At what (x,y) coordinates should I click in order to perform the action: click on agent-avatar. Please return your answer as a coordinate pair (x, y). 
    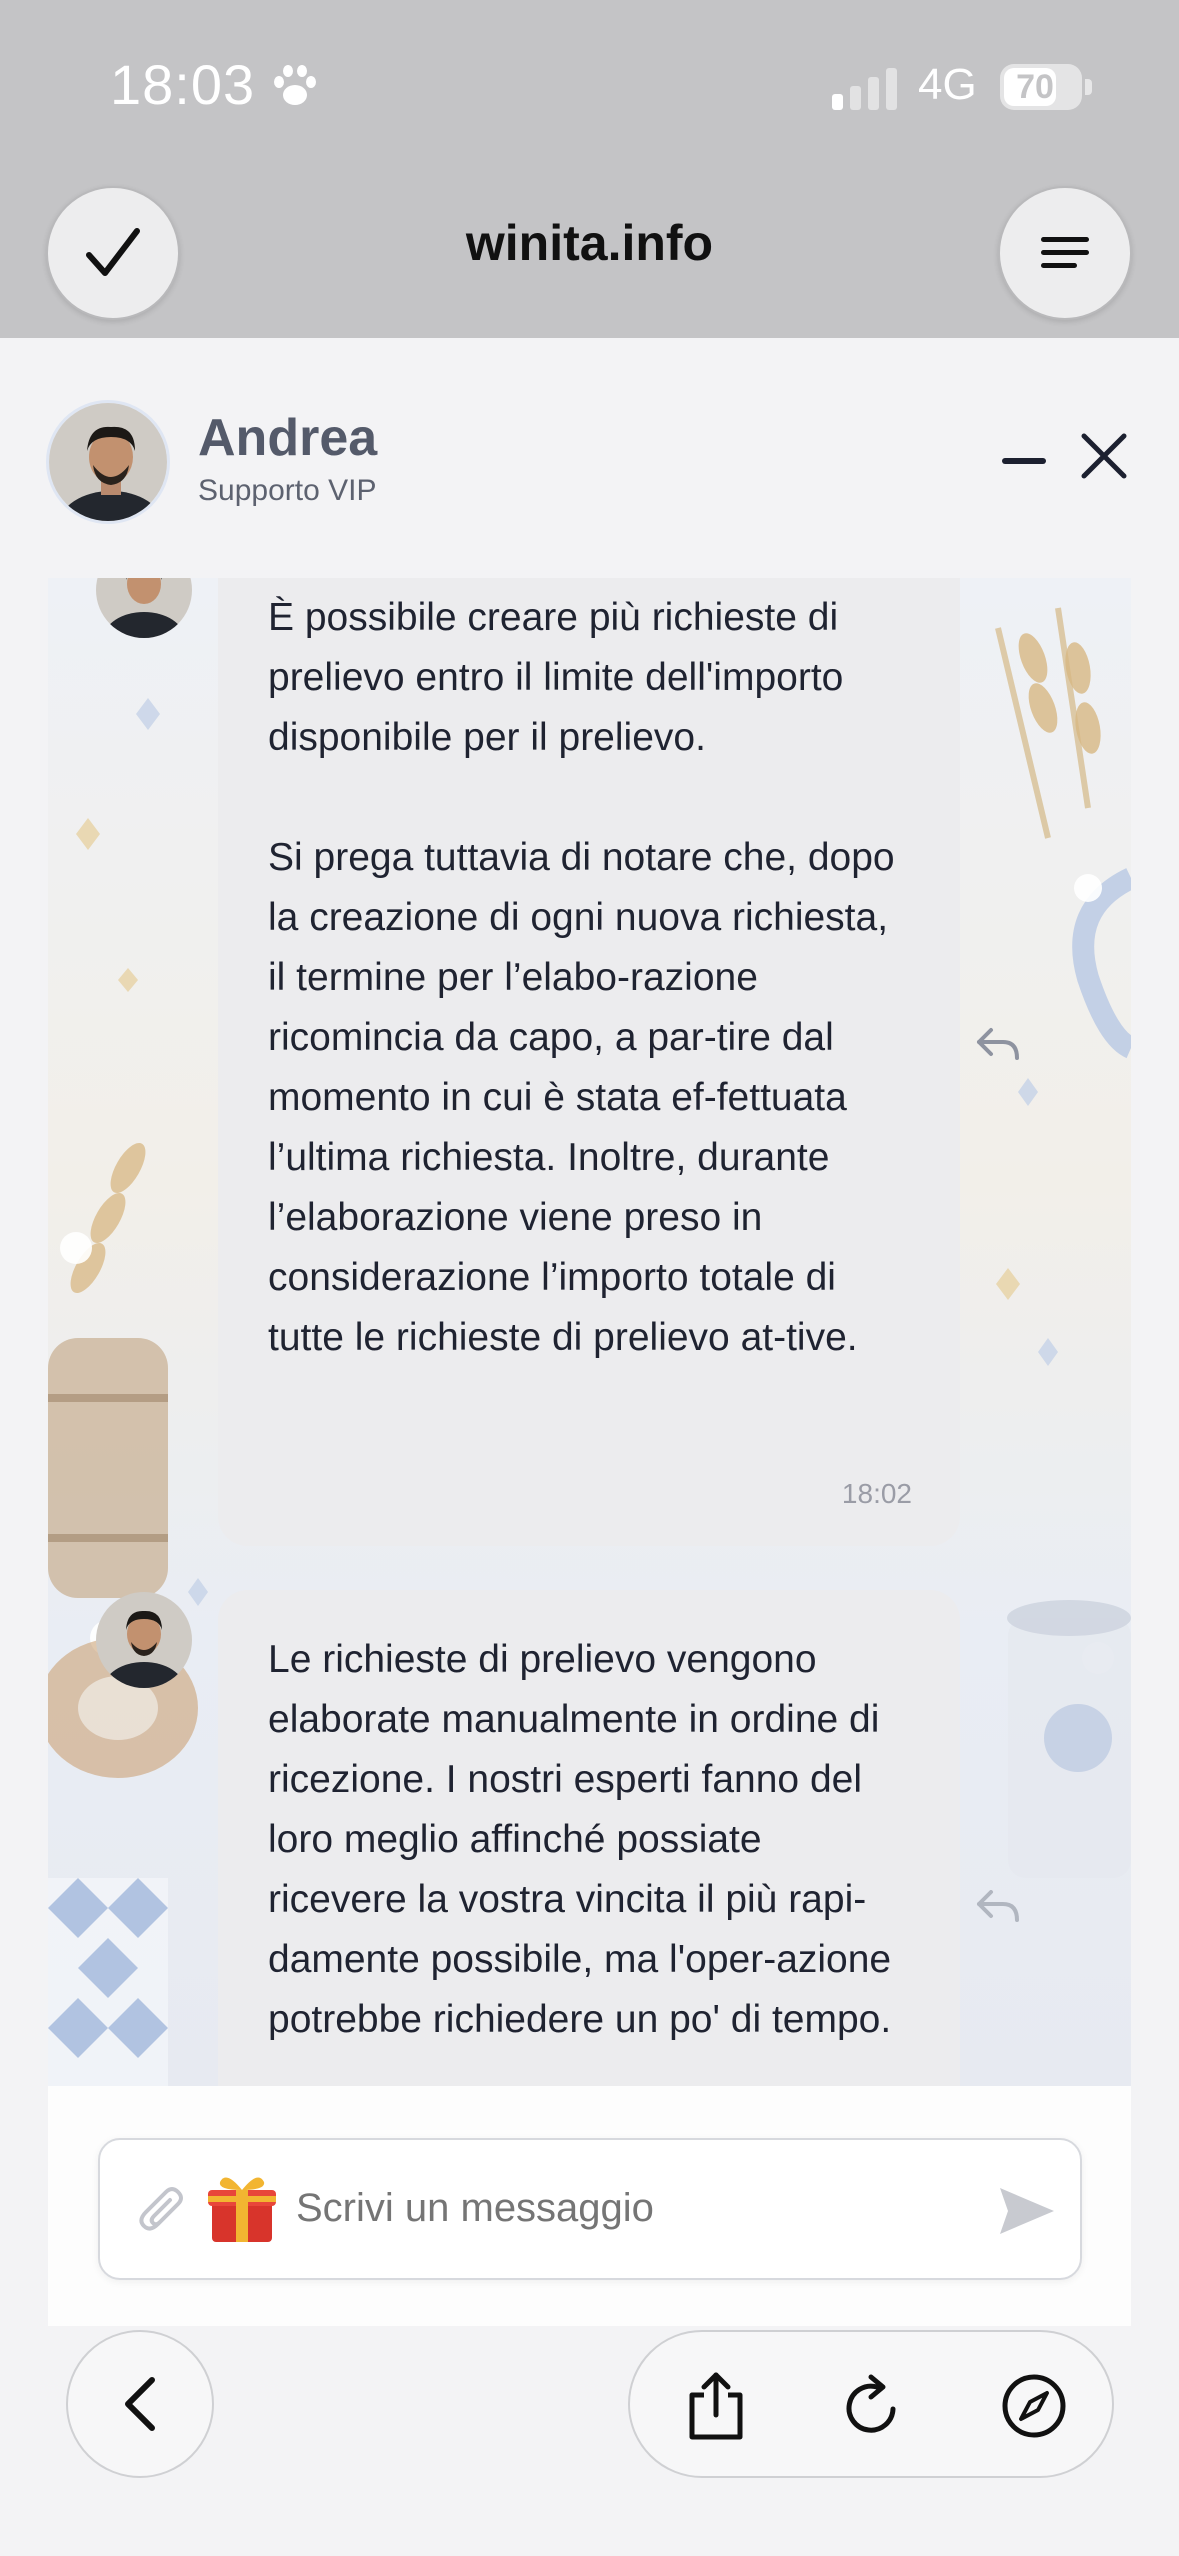
    Looking at the image, I should click on (108, 462).